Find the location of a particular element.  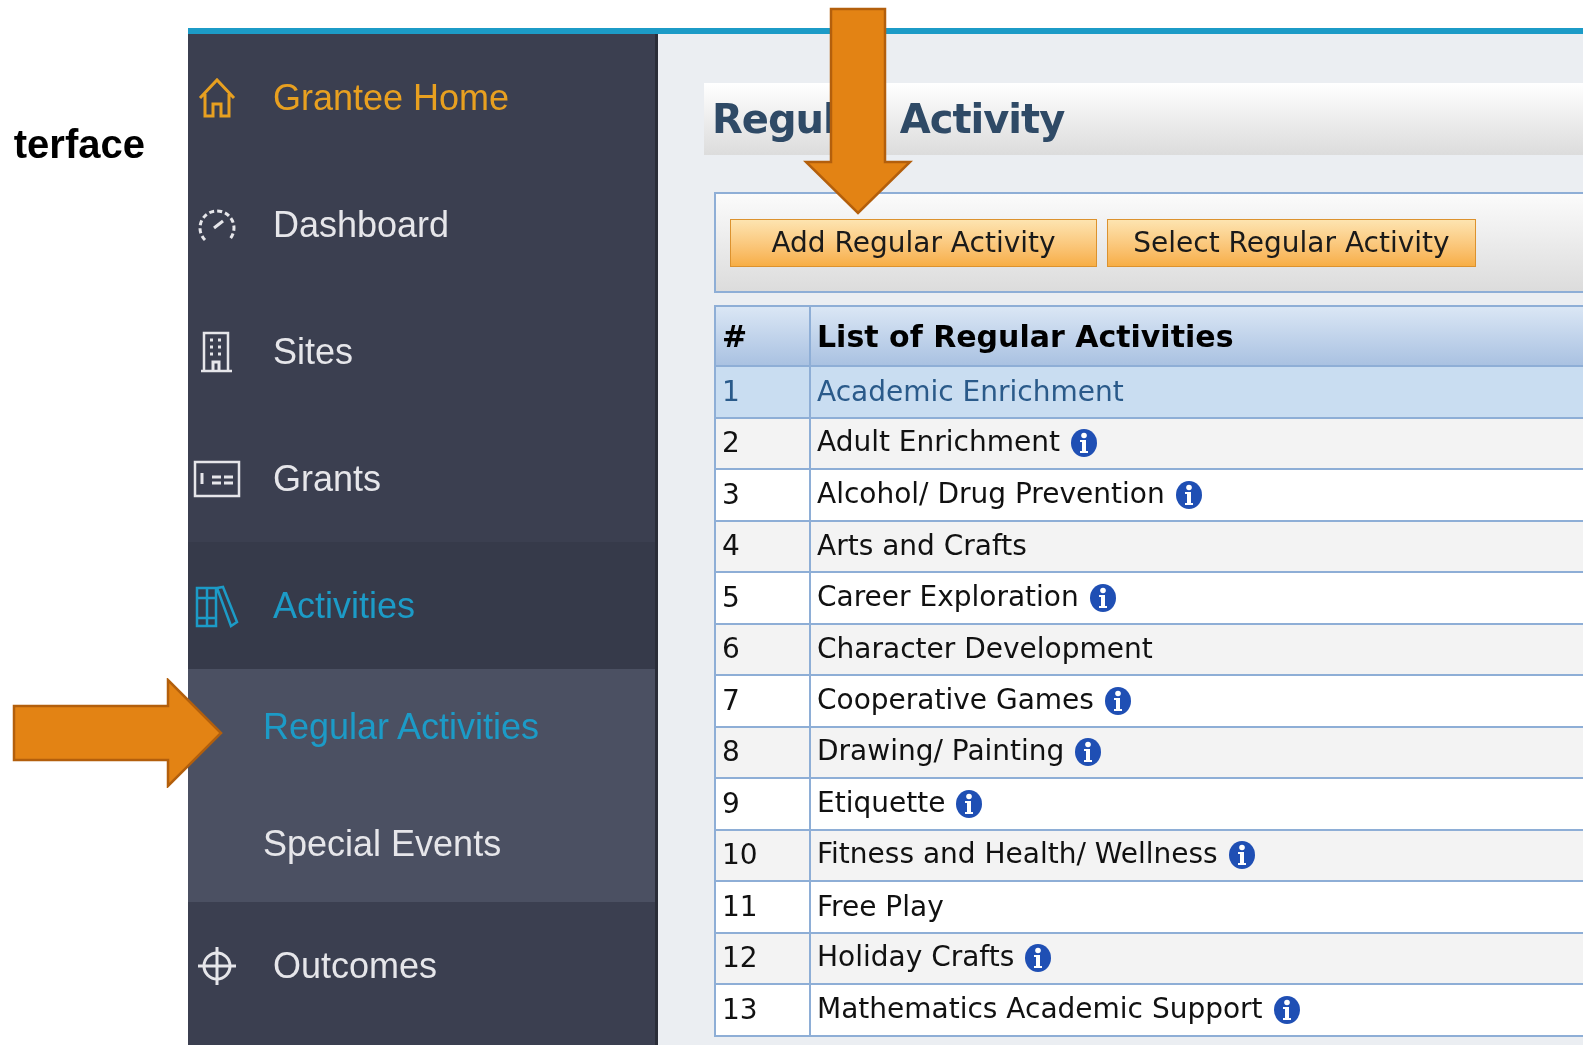

page-title: Regul is located at coordinates (774, 119).